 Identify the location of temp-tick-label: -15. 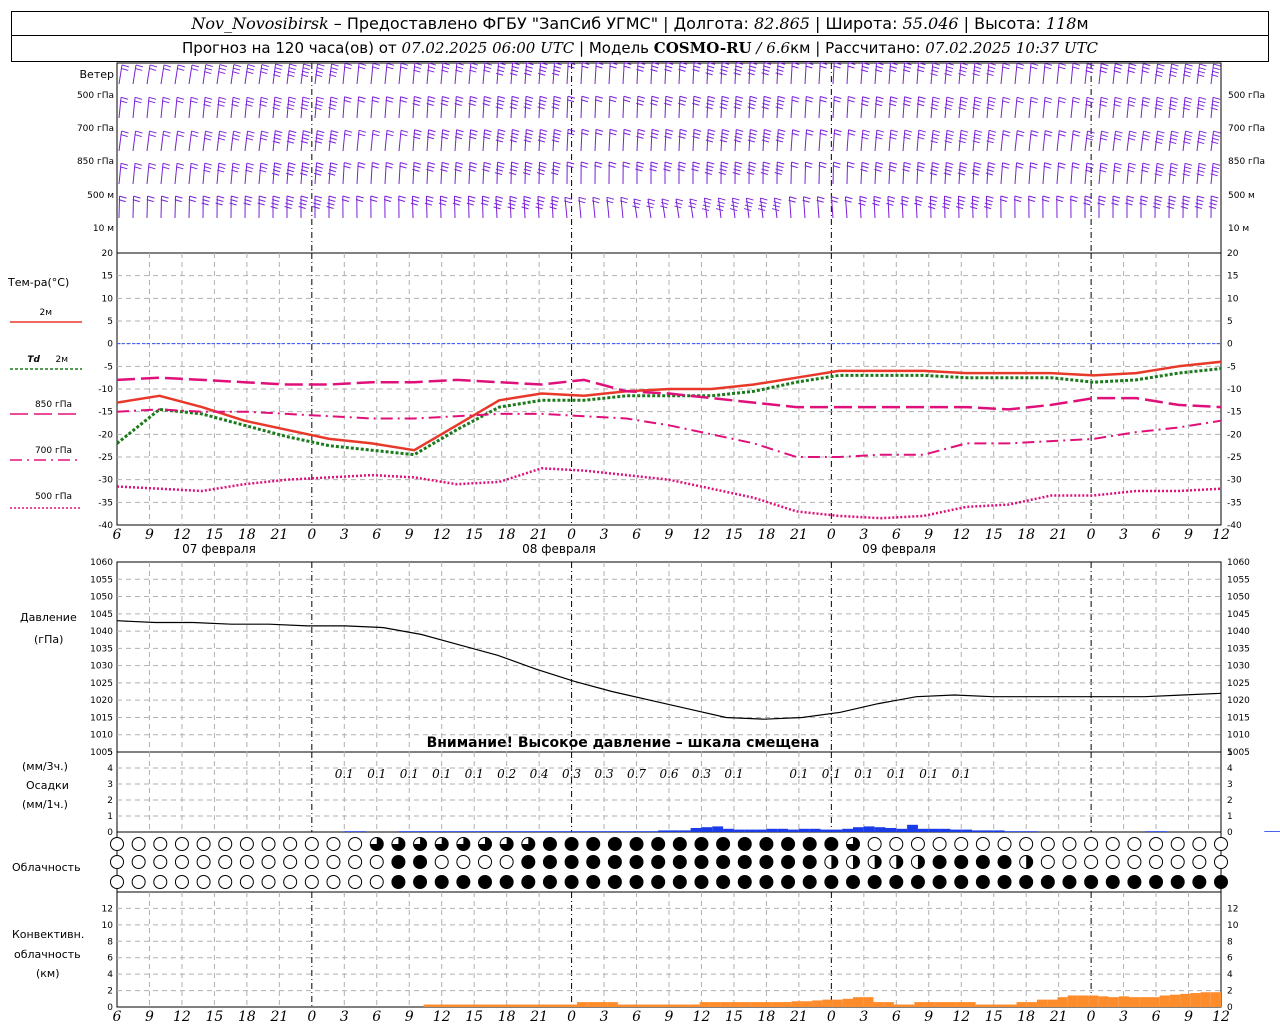
(105, 413).